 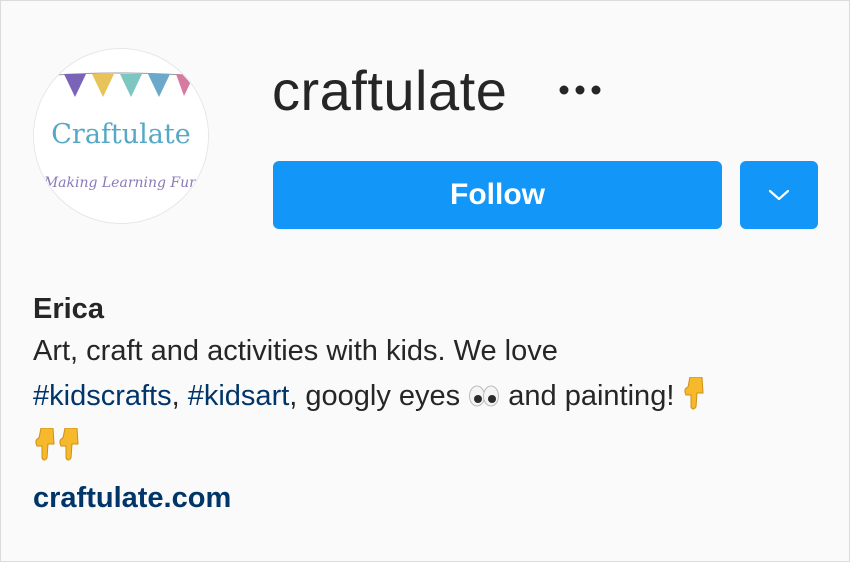 What do you see at coordinates (375, 396) in the screenshot?
I see `bio-text-googly: , googly eyes` at bounding box center [375, 396].